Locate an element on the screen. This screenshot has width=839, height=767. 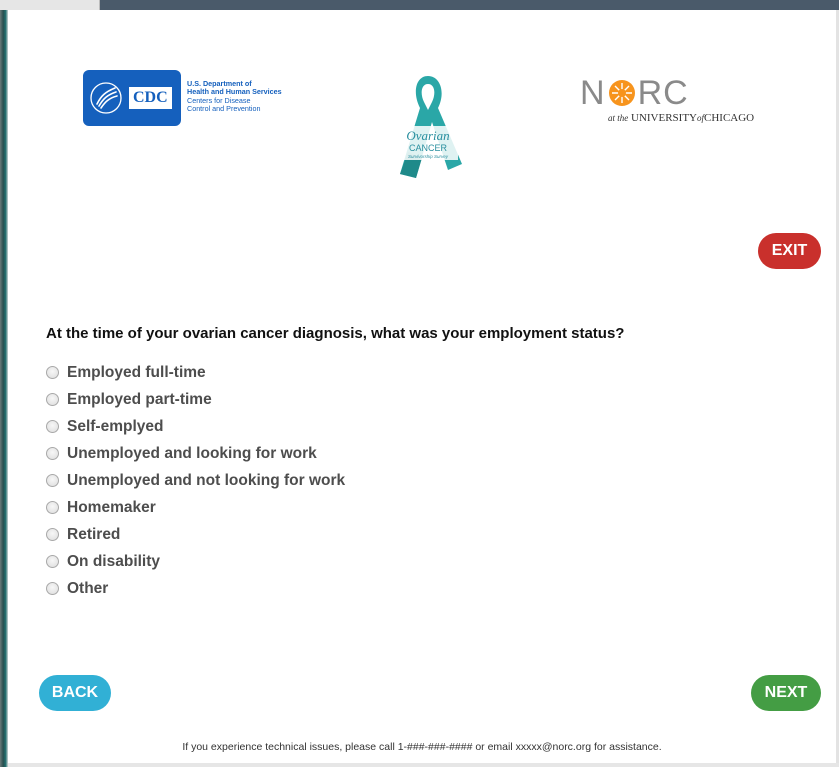
option-on-disability: On disability is located at coordinates (195, 561).